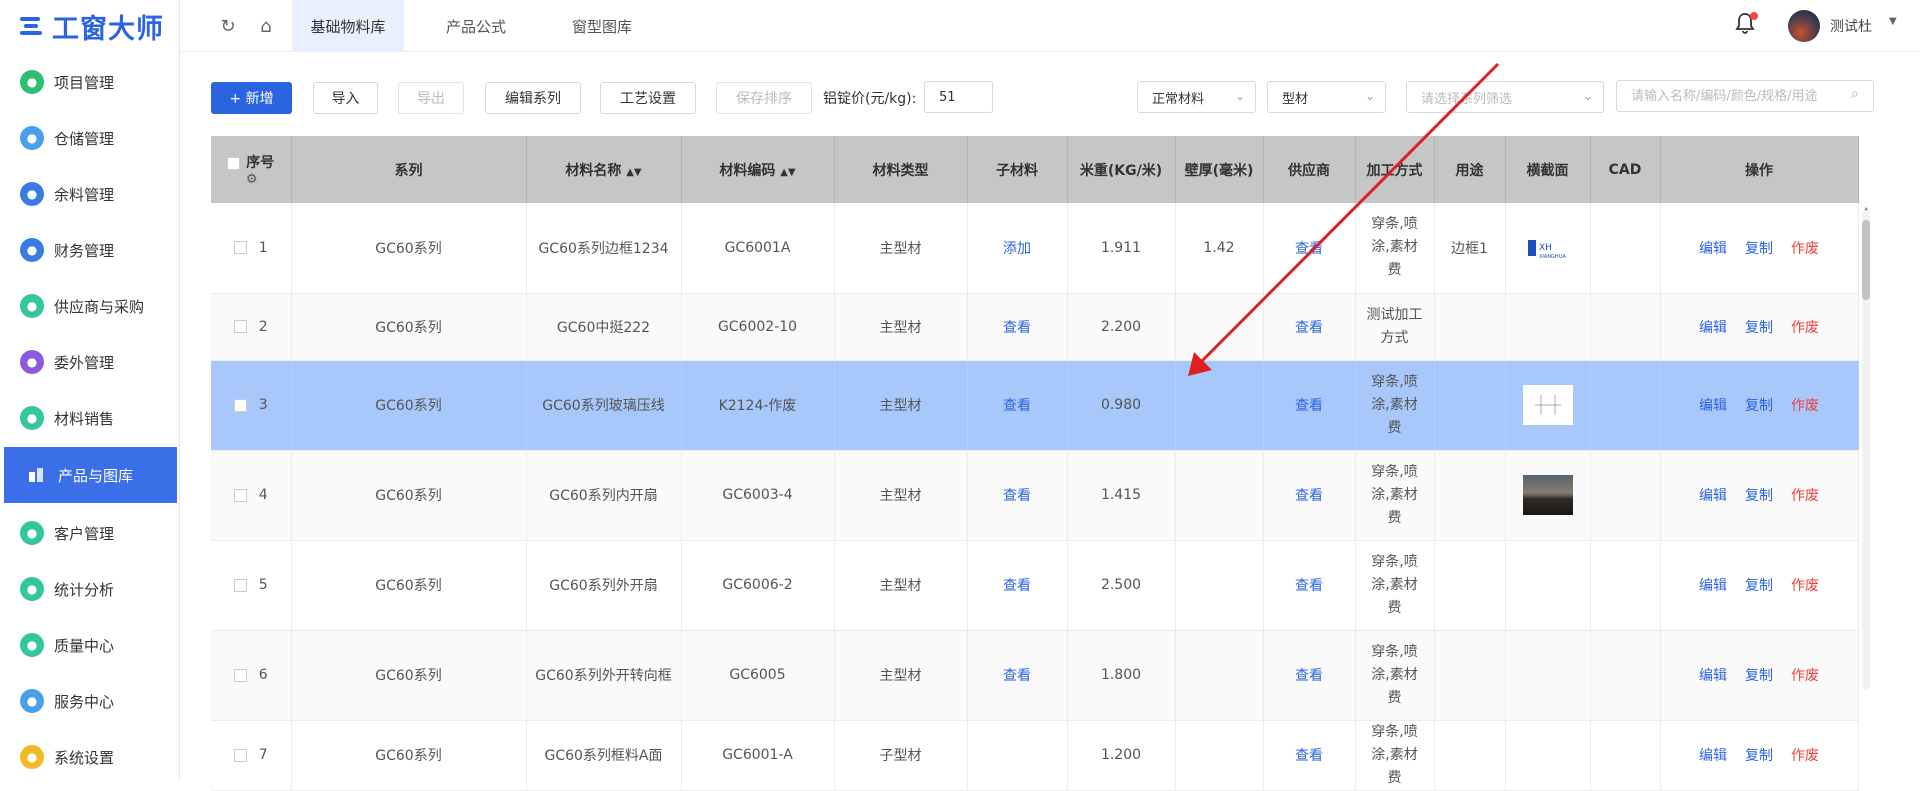 This screenshot has height=791, width=1920. I want to click on sidebar-item: ● 供应商与采购, so click(89, 306).